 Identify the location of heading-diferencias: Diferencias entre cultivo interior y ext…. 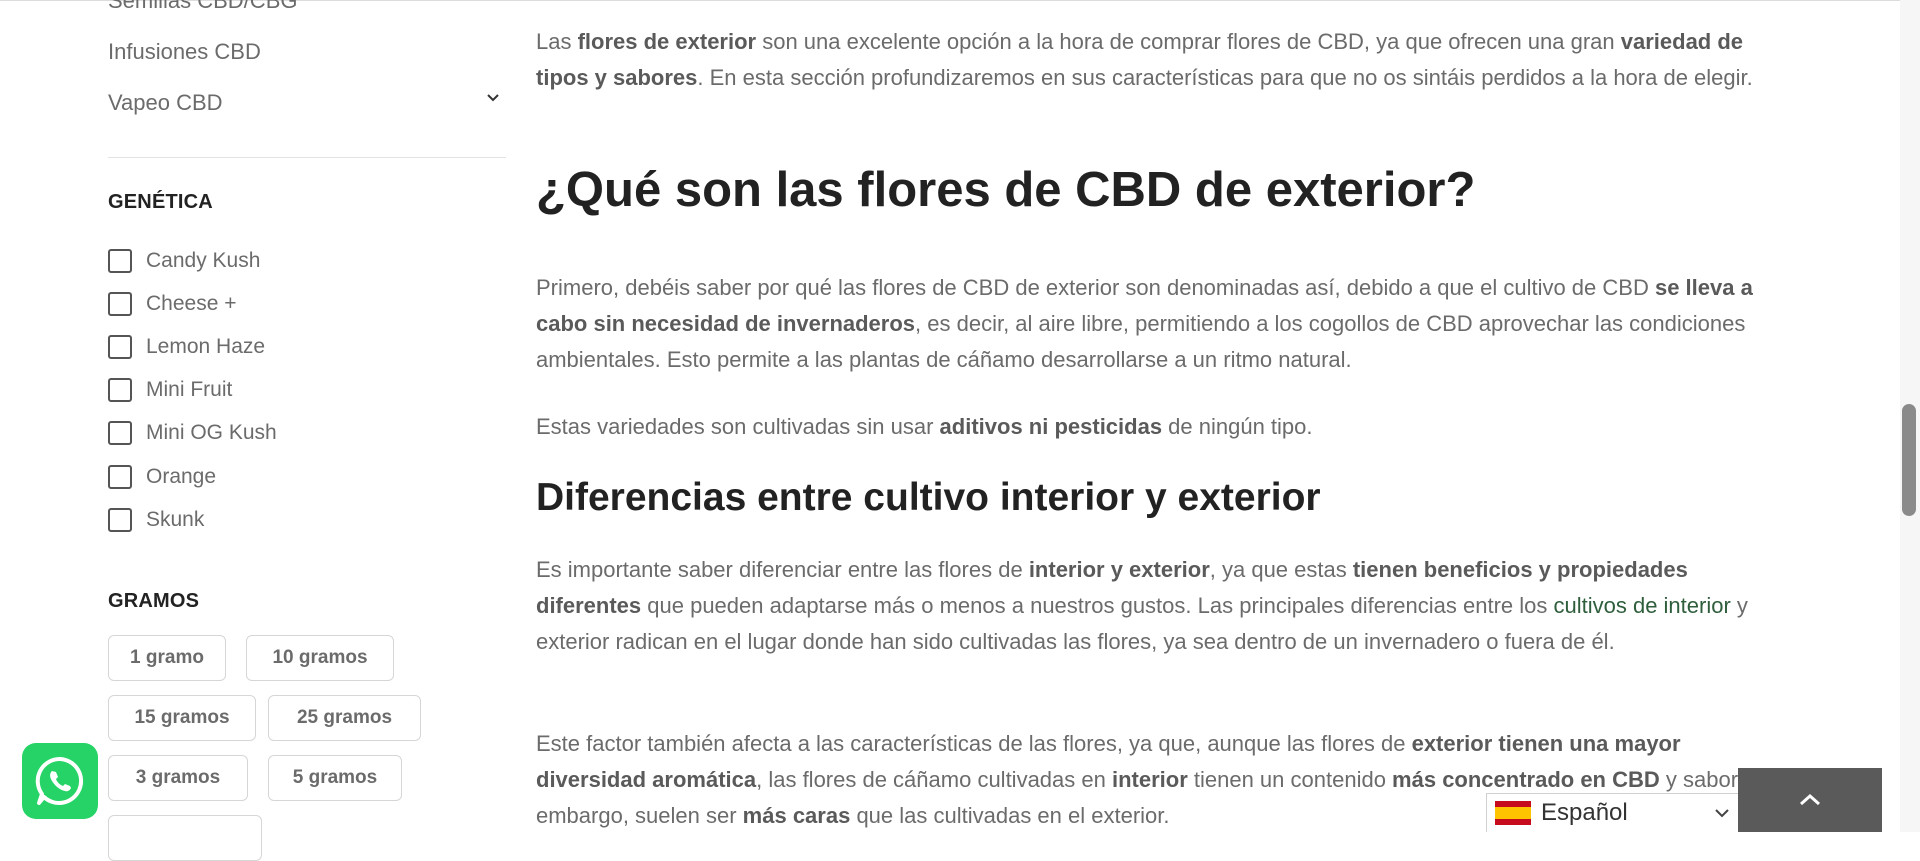
(928, 497).